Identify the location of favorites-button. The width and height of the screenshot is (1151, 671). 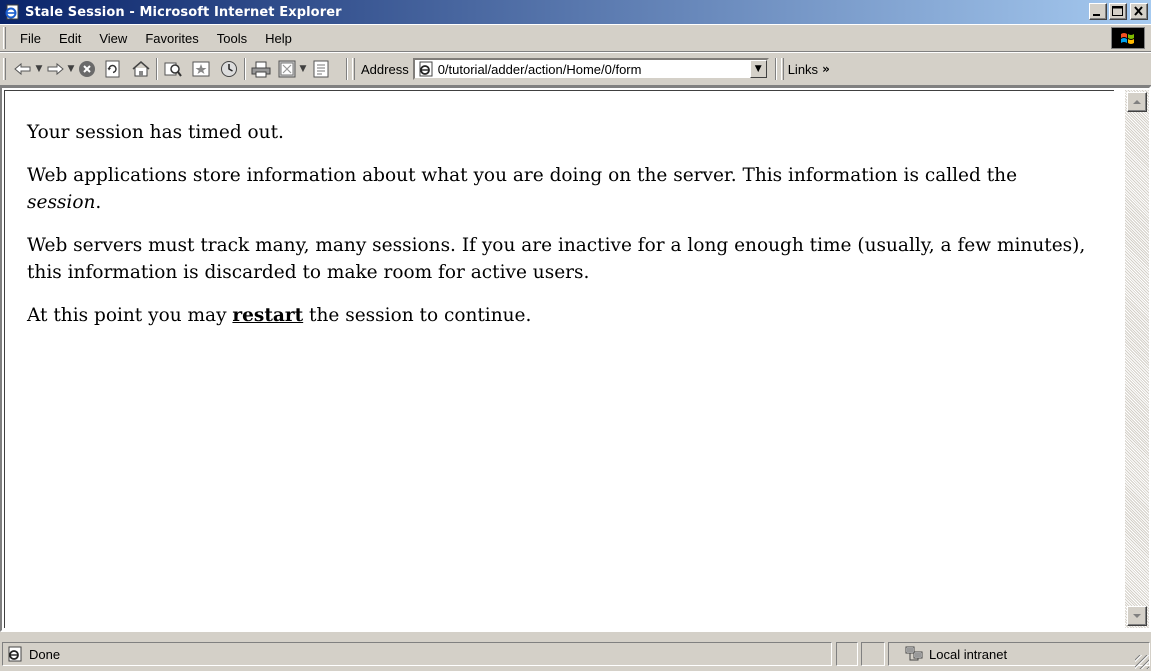
(201, 69).